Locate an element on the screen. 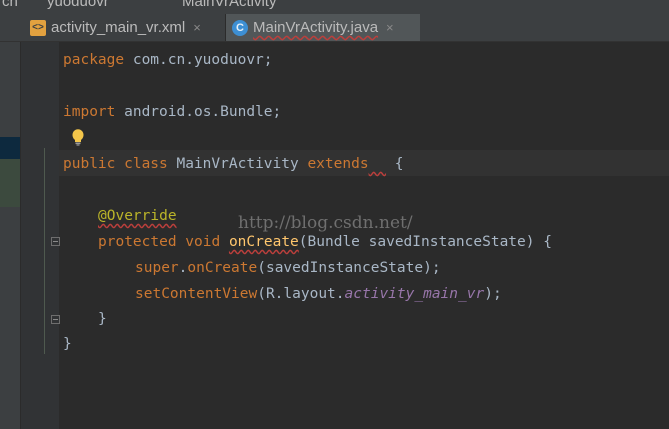 The height and width of the screenshot is (429, 669). selected-project-node is located at coordinates (10, 148).